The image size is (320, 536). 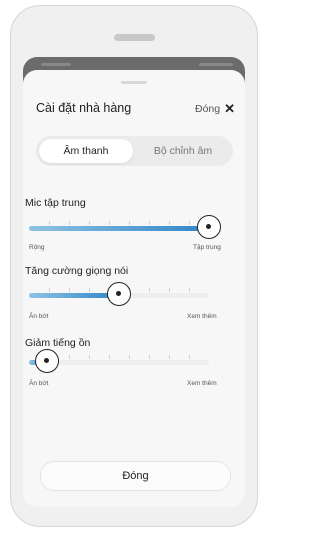 I want to click on slider-max-label: Tập trung, so click(x=207, y=247).